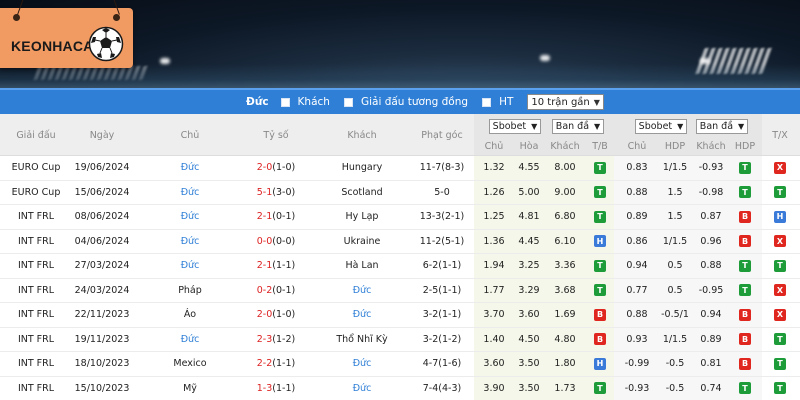 This screenshot has height=400, width=800. I want to click on bettype-select-2: Ban đầ ▼, so click(722, 126).